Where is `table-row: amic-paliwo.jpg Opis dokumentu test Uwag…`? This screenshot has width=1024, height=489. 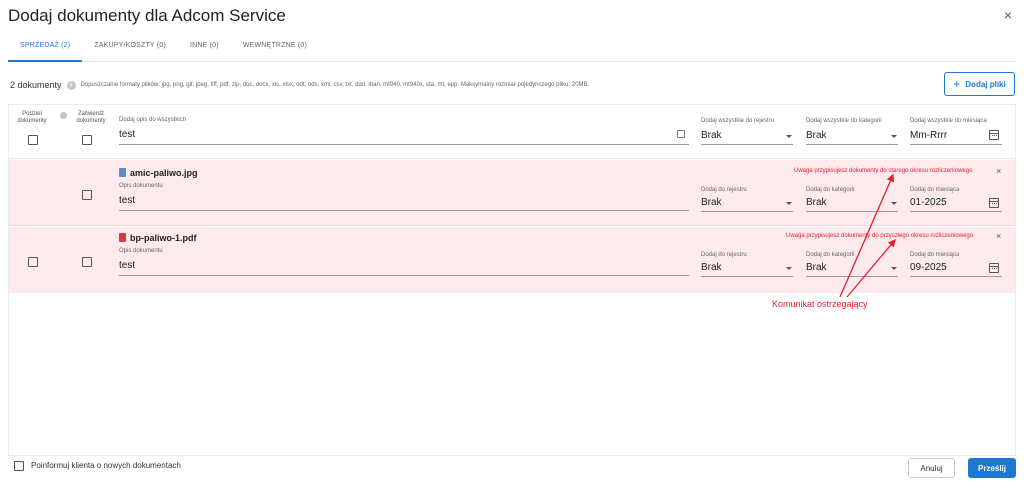
table-row: amic-paliwo.jpg Opis dokumentu test Uwag… is located at coordinates (512, 193).